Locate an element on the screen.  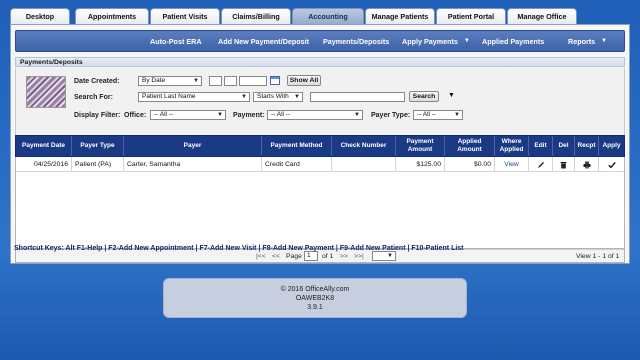
page-number-input: 1 is located at coordinates (311, 256).